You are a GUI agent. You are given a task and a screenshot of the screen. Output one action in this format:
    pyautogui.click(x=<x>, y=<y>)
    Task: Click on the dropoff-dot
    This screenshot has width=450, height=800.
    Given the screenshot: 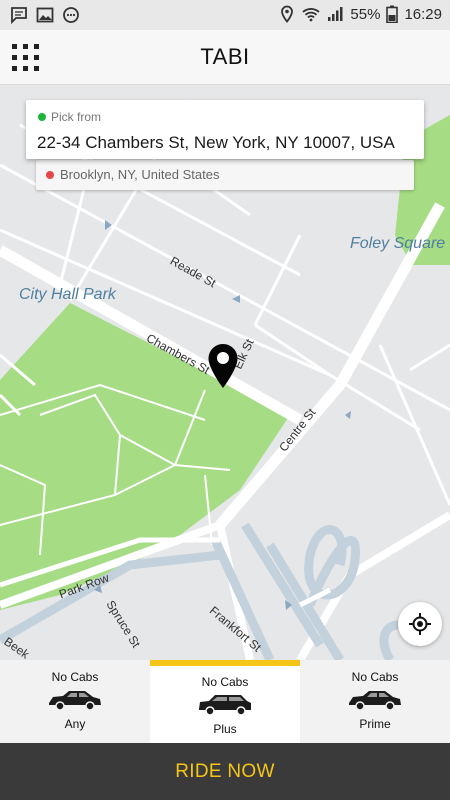 What is the action you would take?
    pyautogui.click(x=50, y=175)
    